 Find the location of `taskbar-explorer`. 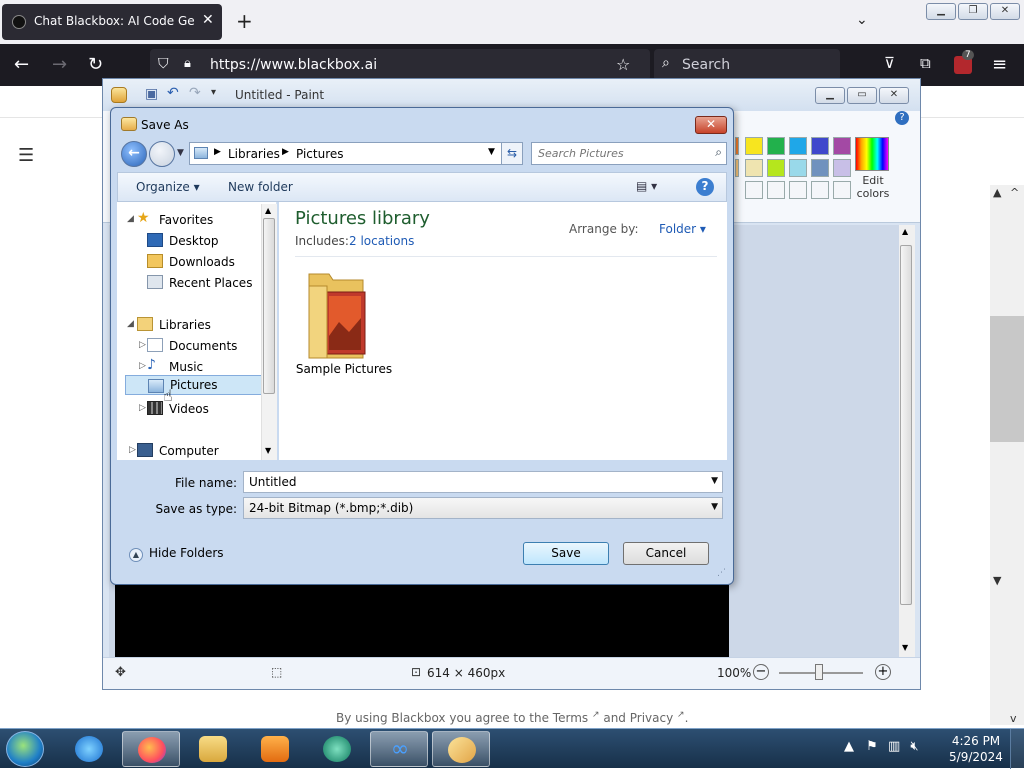

taskbar-explorer is located at coordinates (213, 749).